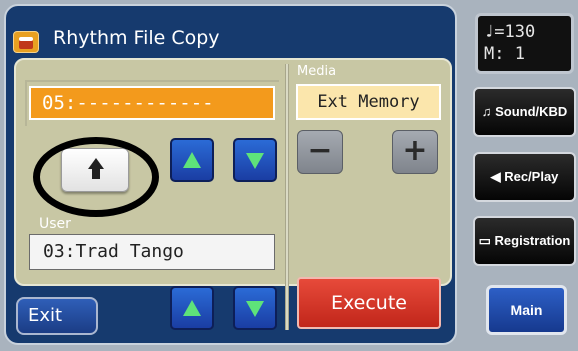  What do you see at coordinates (369, 303) in the screenshot?
I see `execute-button: Execute` at bounding box center [369, 303].